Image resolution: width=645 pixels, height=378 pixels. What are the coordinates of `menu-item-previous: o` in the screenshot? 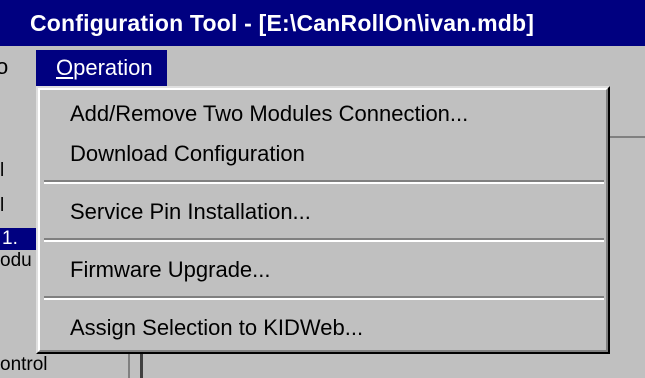 It's located at (5, 67).